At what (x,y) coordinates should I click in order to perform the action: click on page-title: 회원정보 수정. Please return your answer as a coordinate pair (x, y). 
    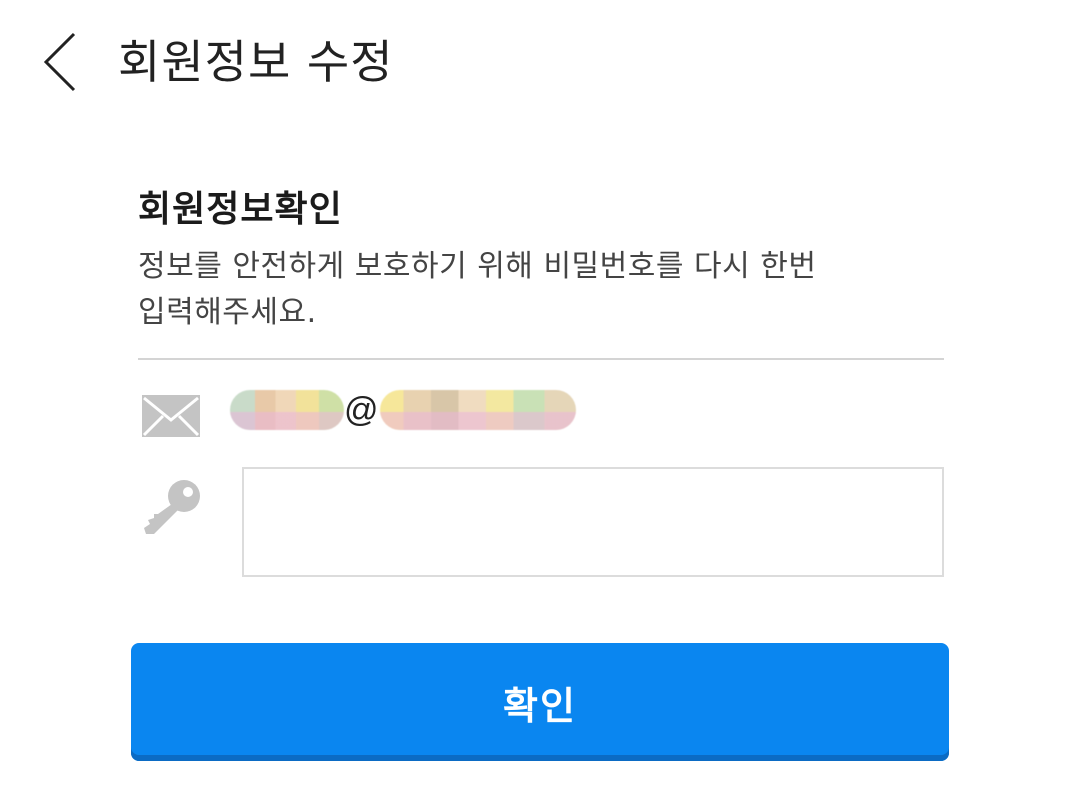
    Looking at the image, I should click on (256, 62).